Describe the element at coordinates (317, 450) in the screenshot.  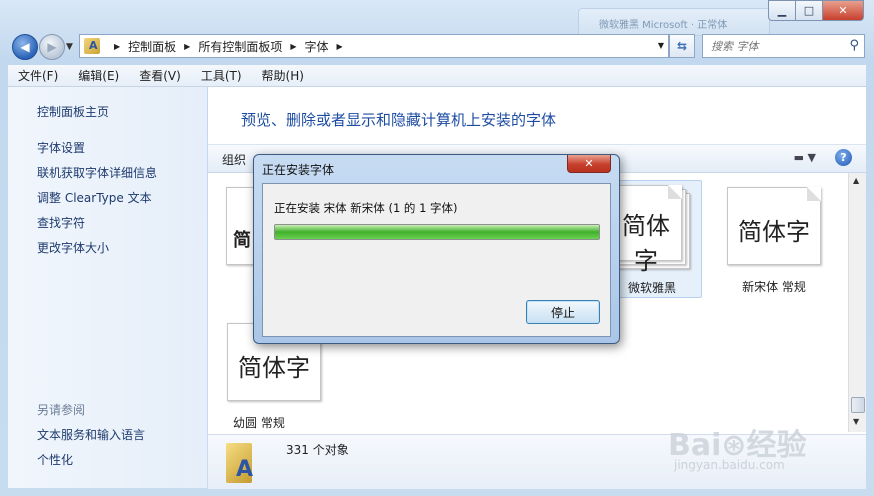
I see `item-count: 331 个对象` at that location.